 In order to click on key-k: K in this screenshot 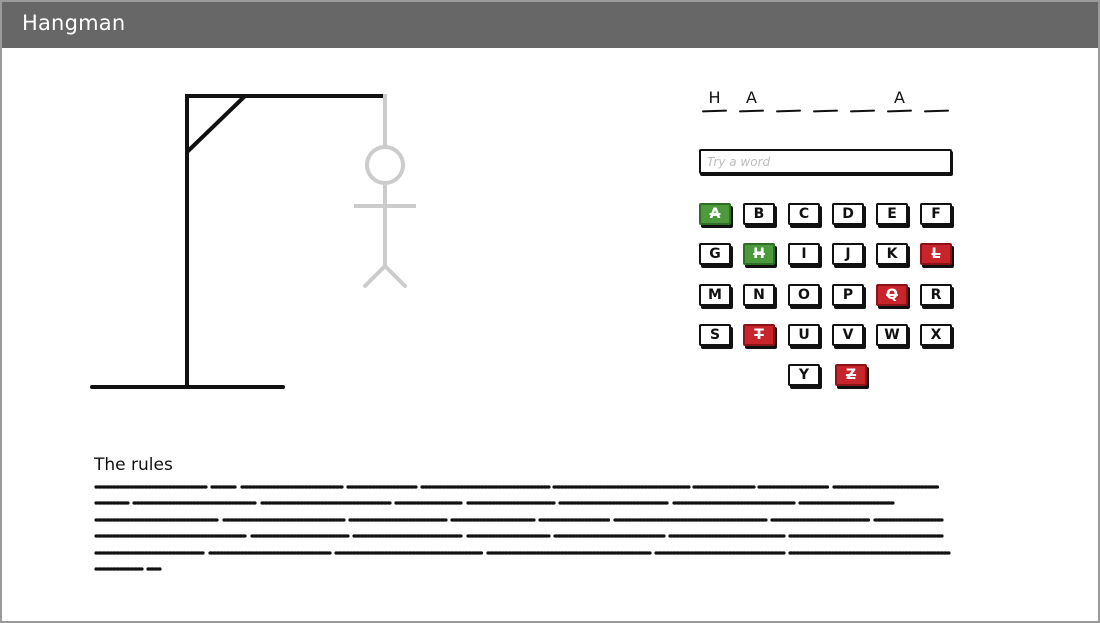, I will do `click(892, 254)`.